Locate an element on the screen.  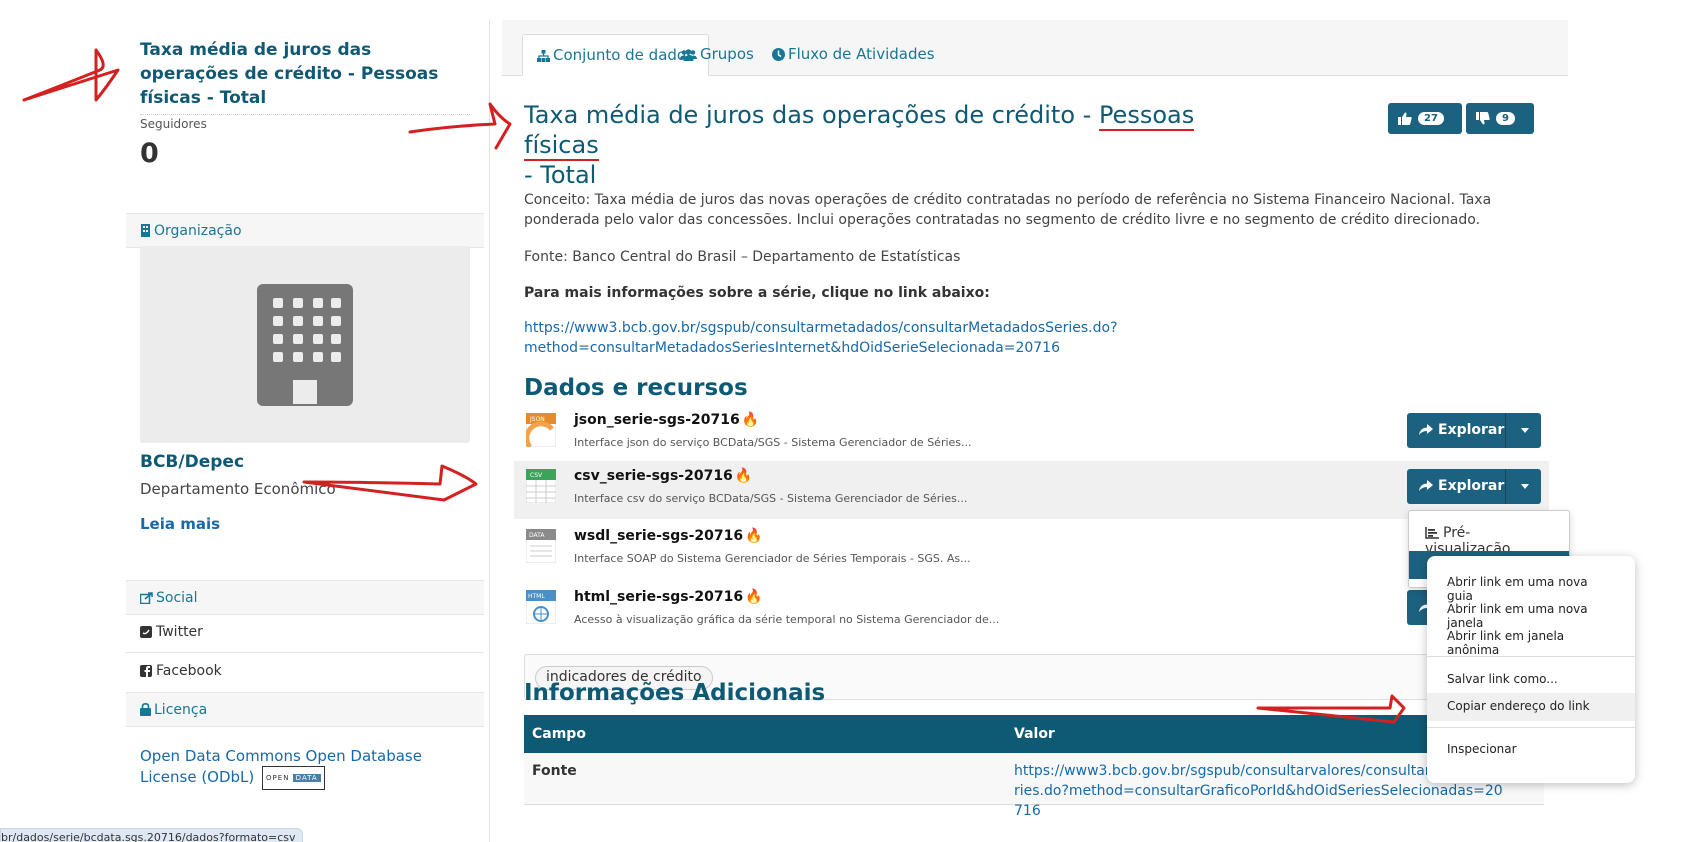
open-data-badge: OPEN DATA is located at coordinates (293, 778).